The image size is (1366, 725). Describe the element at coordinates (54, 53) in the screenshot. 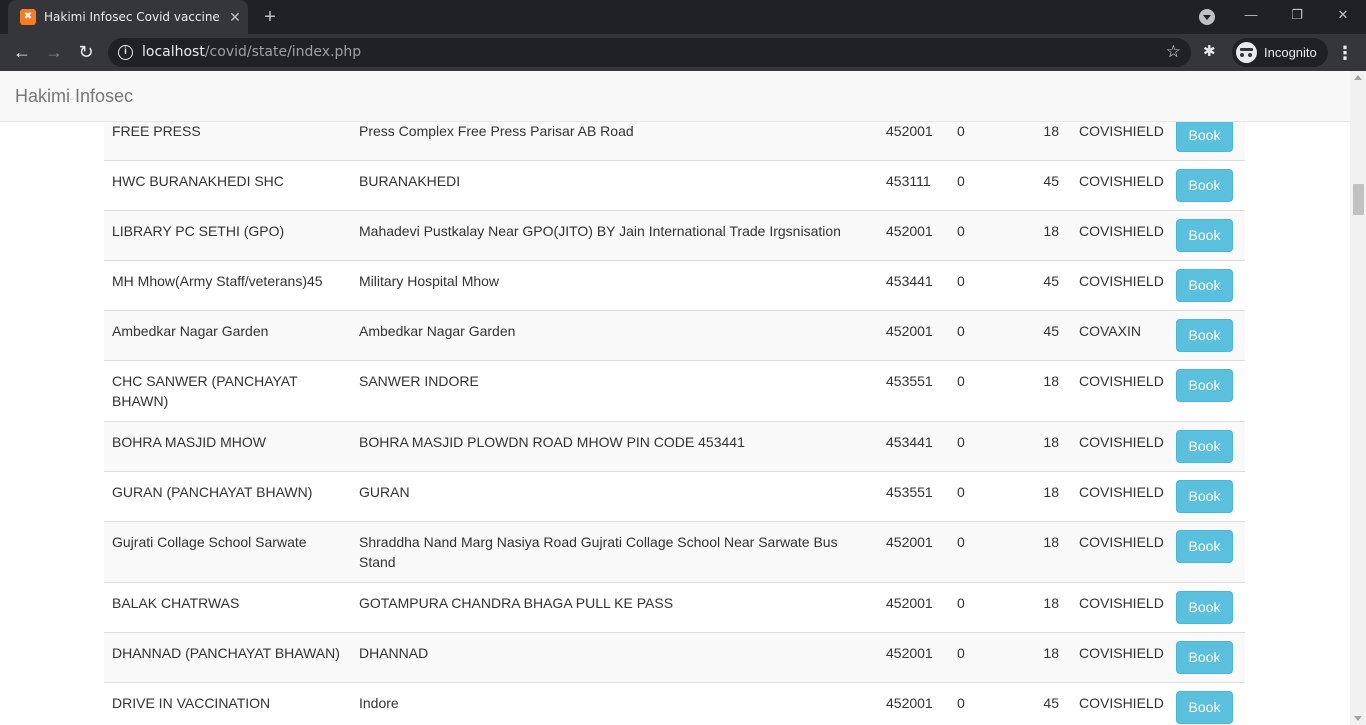

I see `forward-button: →` at that location.